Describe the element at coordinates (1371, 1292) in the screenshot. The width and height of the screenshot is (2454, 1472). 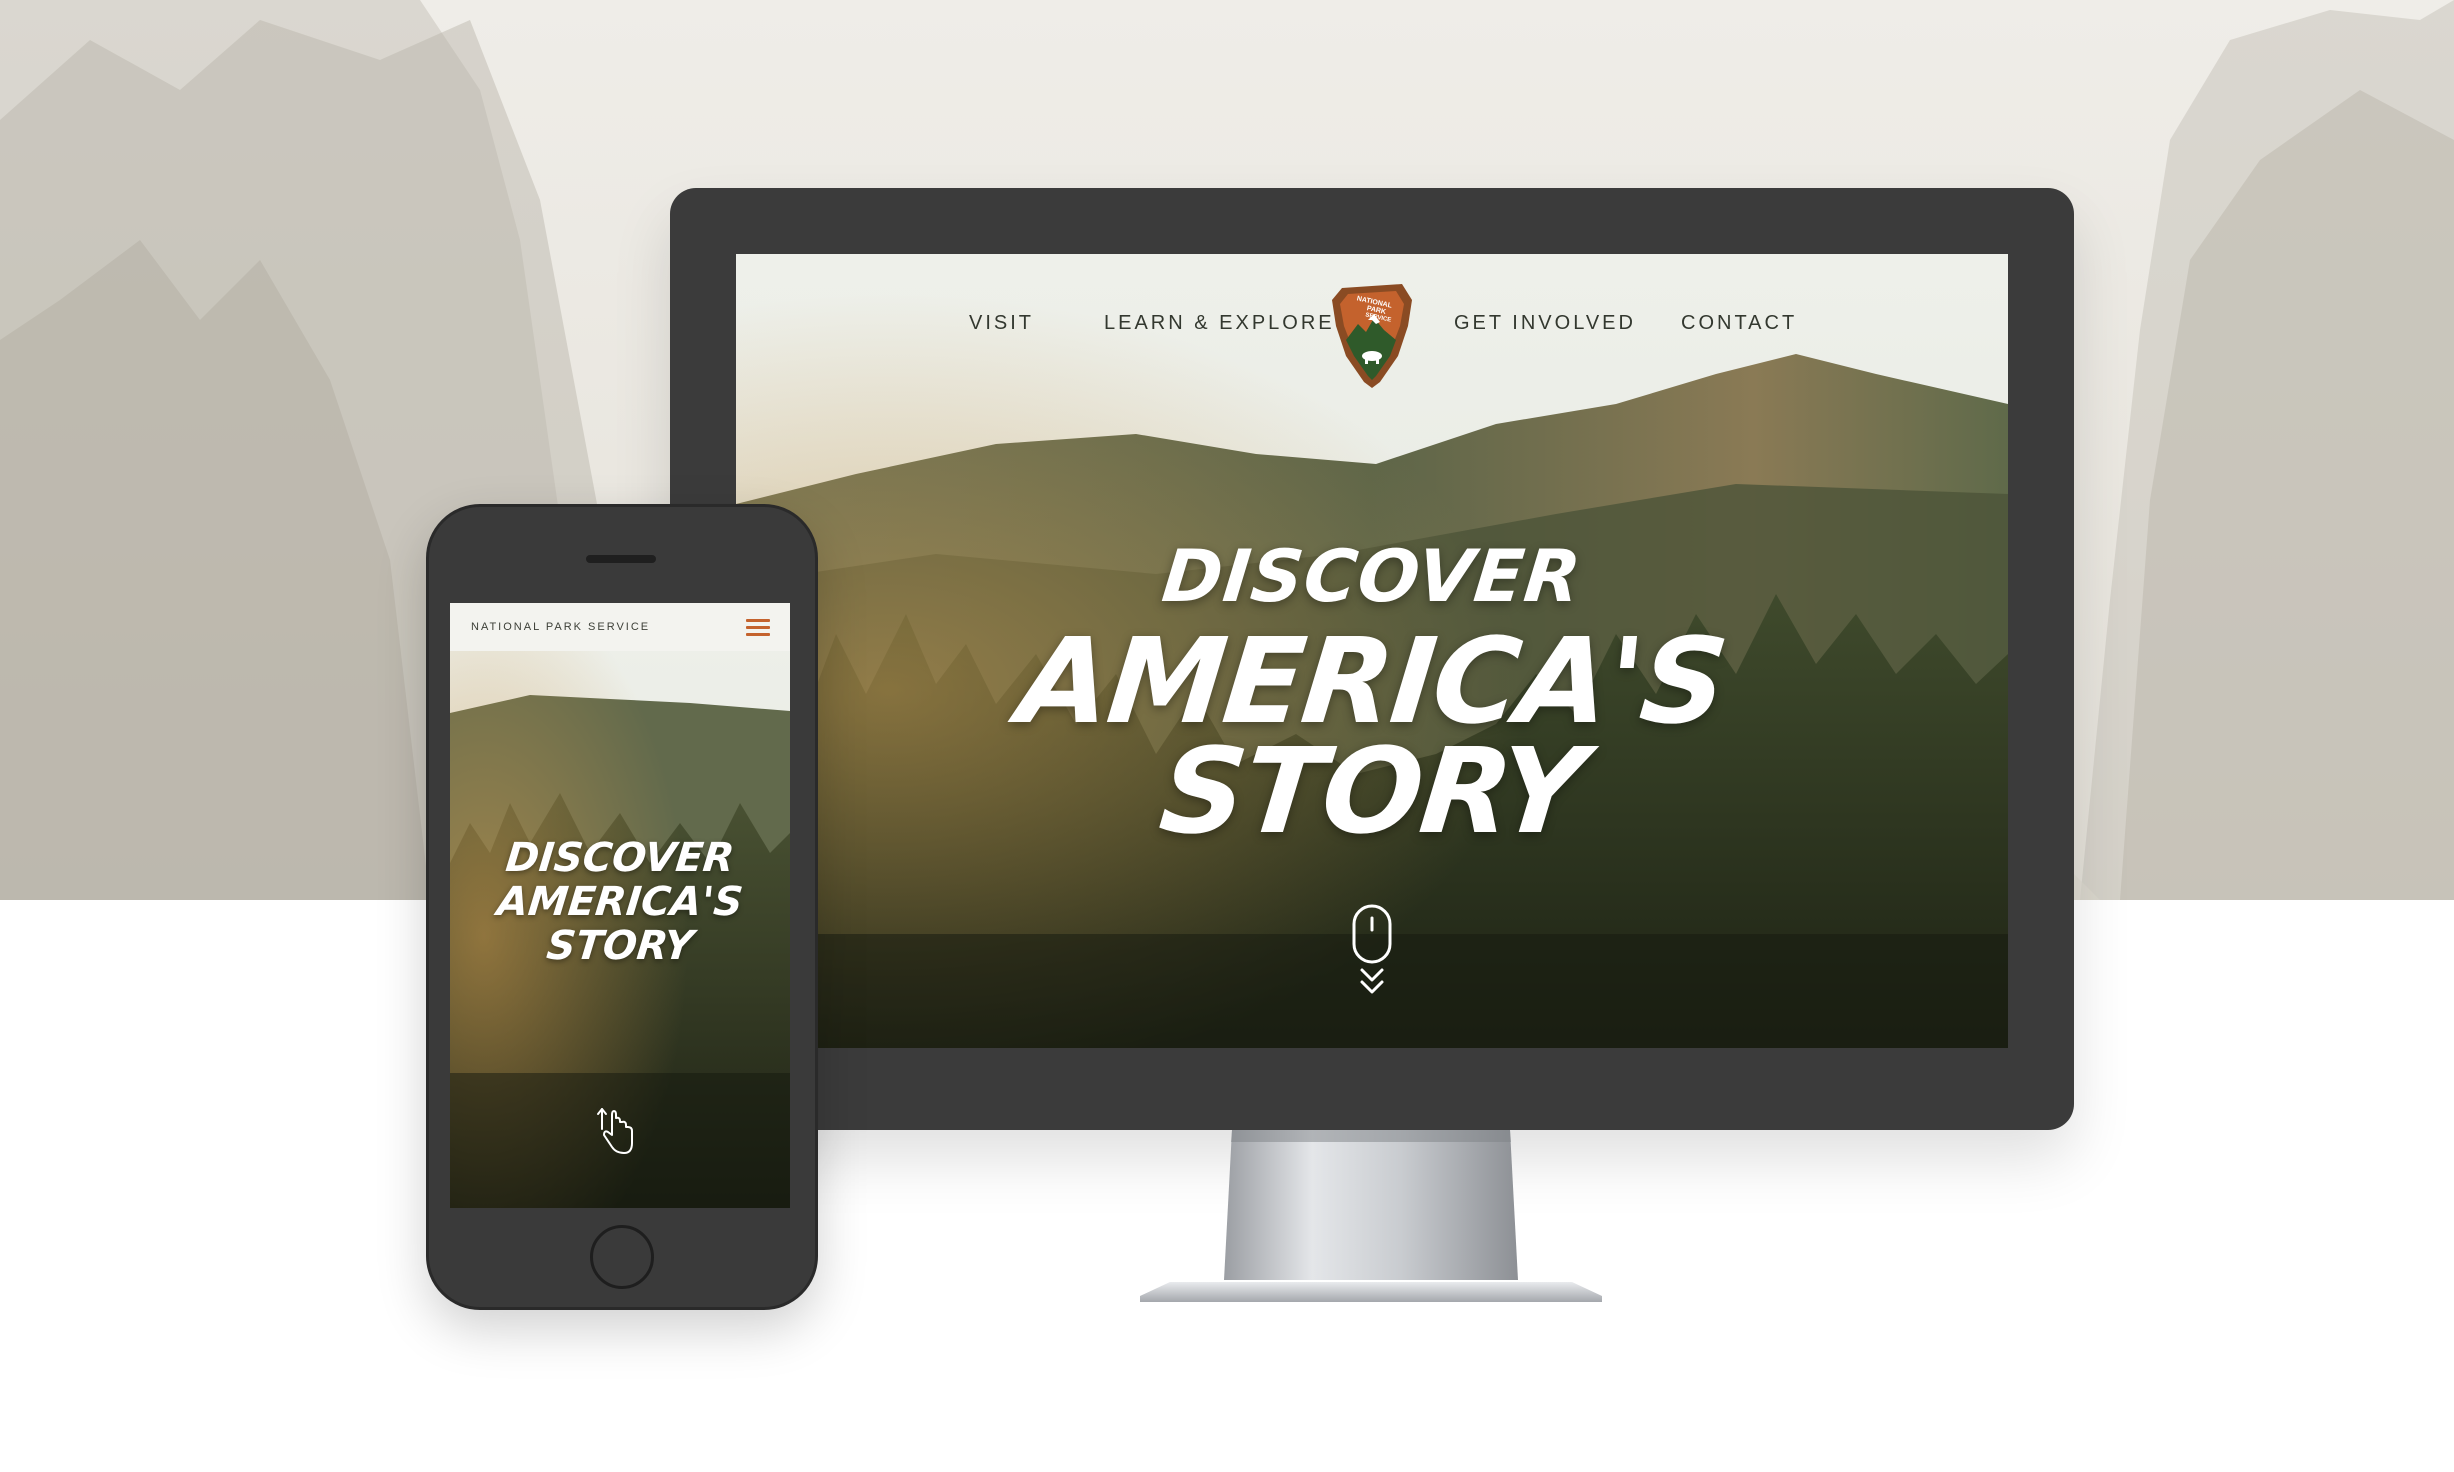
I see `monitor-base` at that location.